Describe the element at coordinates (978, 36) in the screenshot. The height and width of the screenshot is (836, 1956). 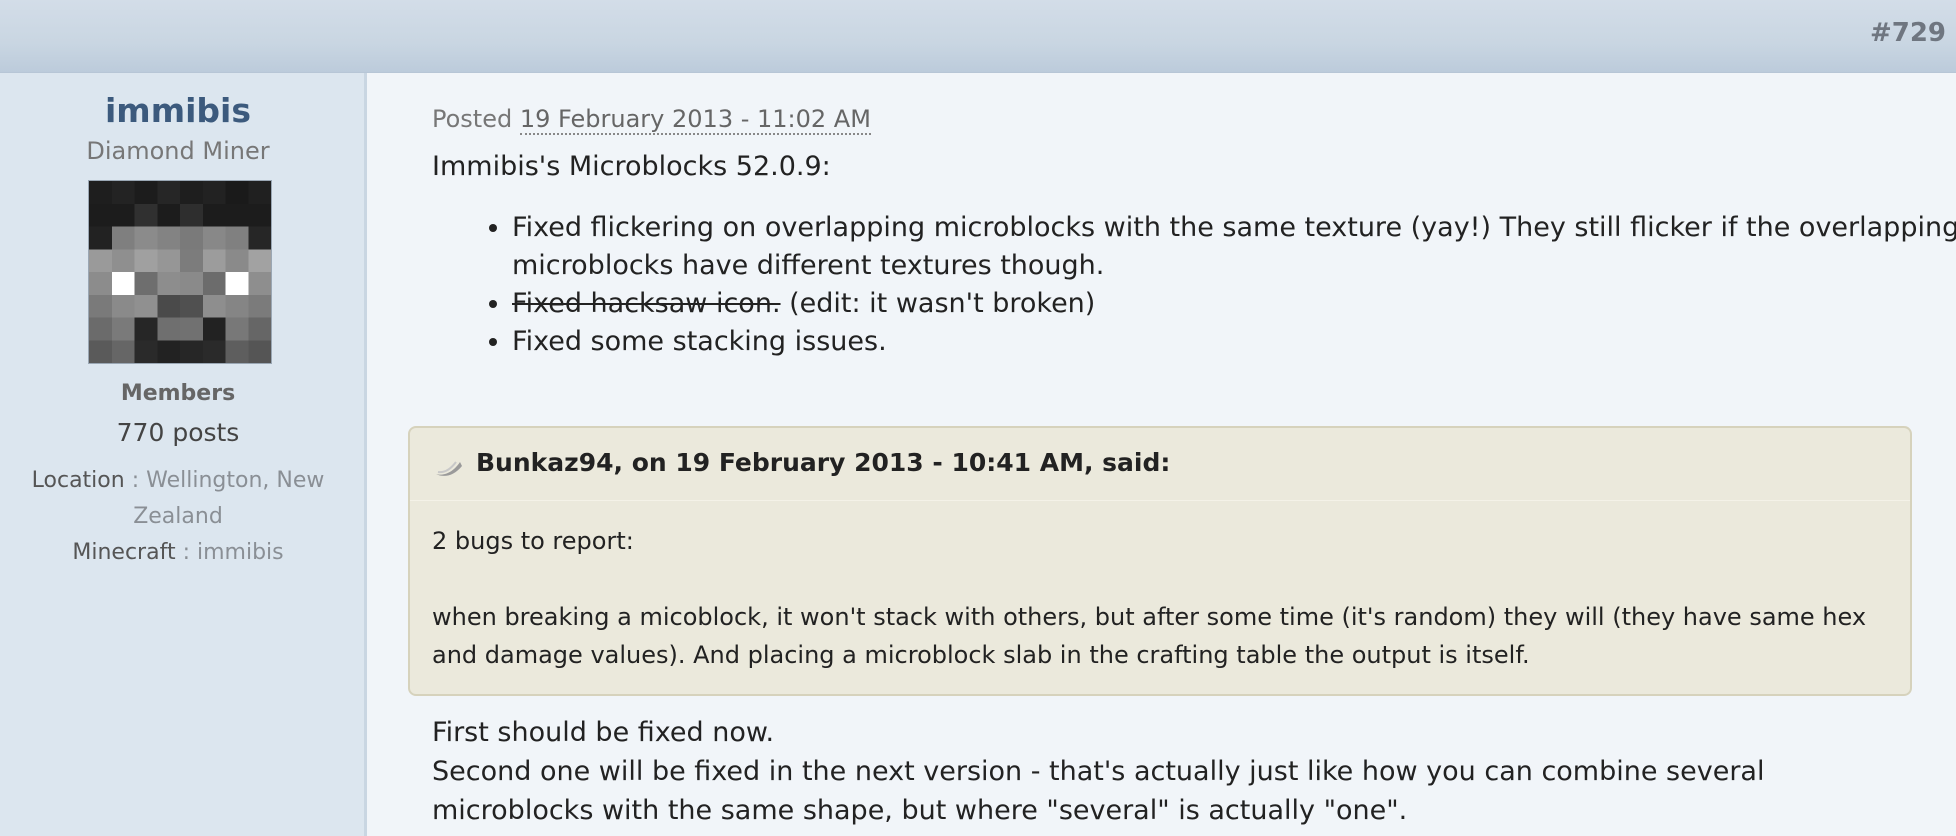
I see `post-header-bar: #729` at that location.